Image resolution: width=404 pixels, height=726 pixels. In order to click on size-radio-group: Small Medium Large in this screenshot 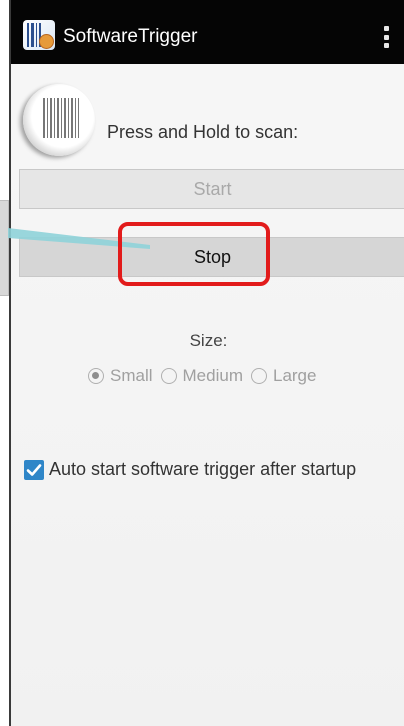, I will do `click(206, 376)`.